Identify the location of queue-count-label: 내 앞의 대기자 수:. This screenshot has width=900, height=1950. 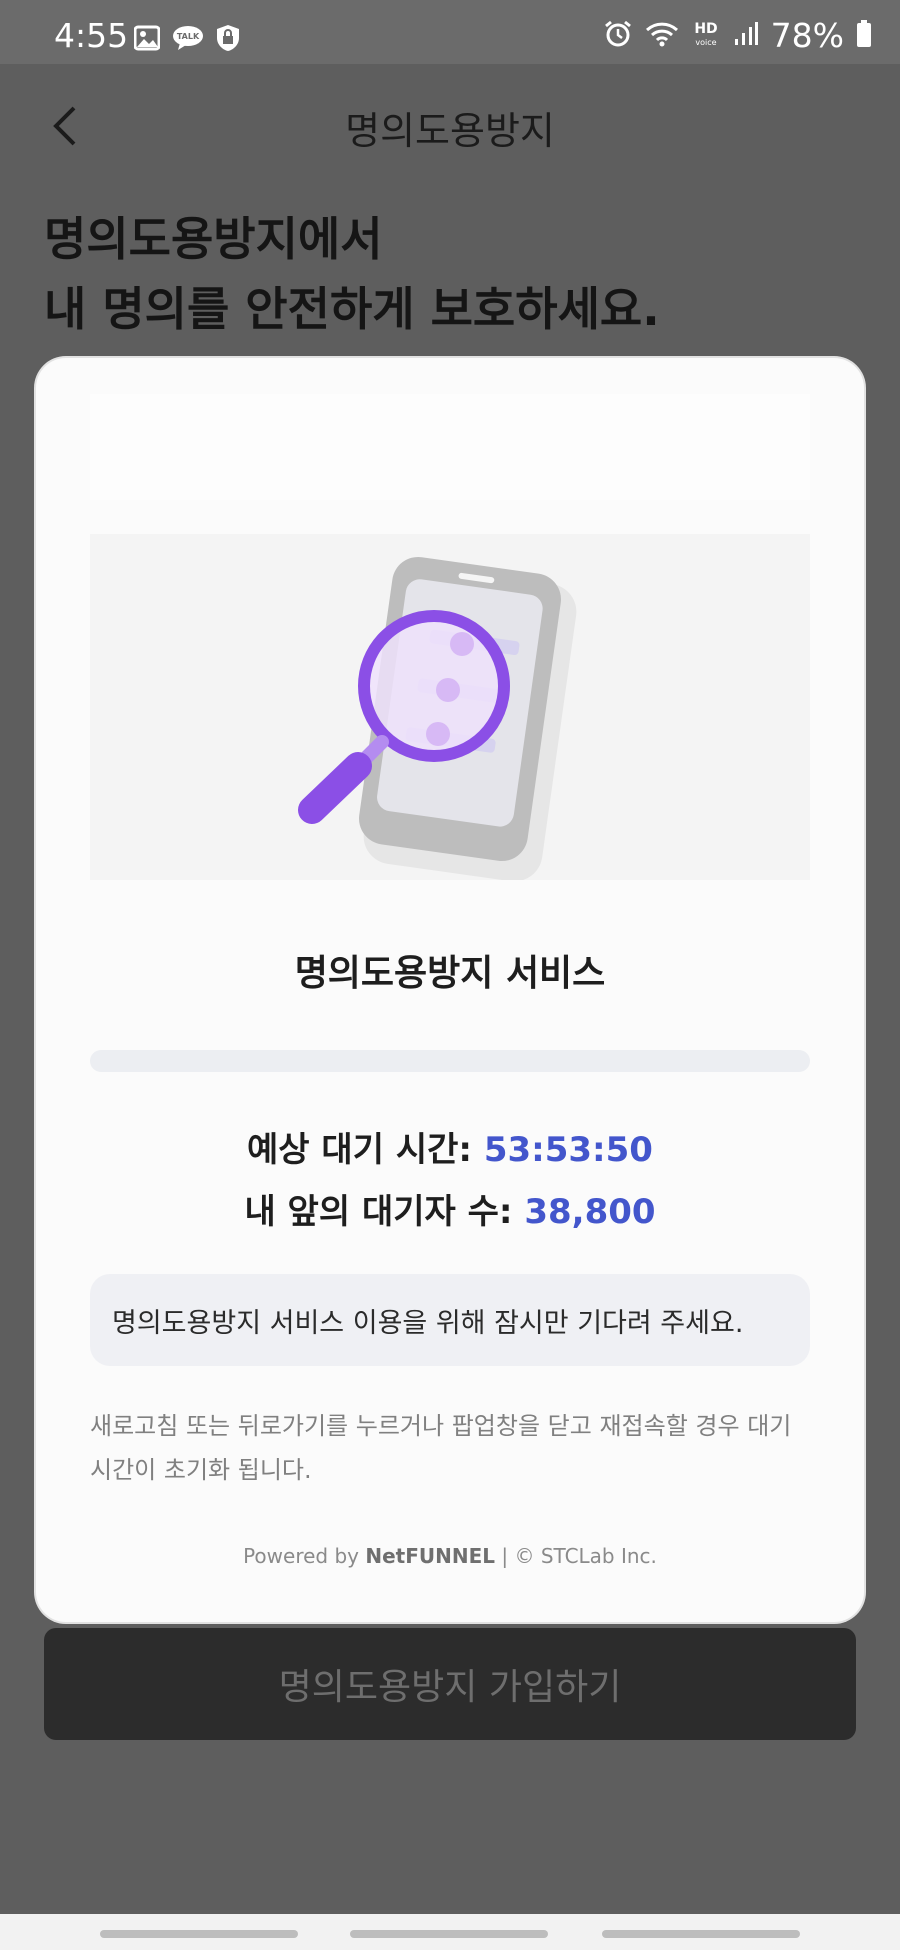
(384, 1212).